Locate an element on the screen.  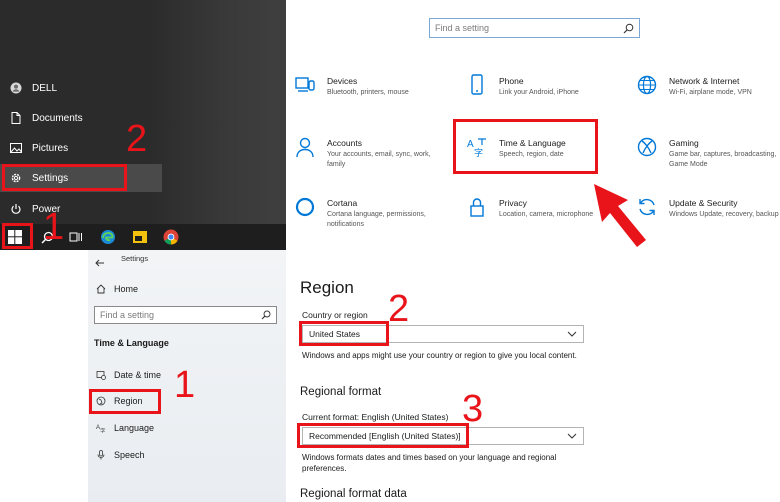
calendar-clock-icon is located at coordinates (101, 375).